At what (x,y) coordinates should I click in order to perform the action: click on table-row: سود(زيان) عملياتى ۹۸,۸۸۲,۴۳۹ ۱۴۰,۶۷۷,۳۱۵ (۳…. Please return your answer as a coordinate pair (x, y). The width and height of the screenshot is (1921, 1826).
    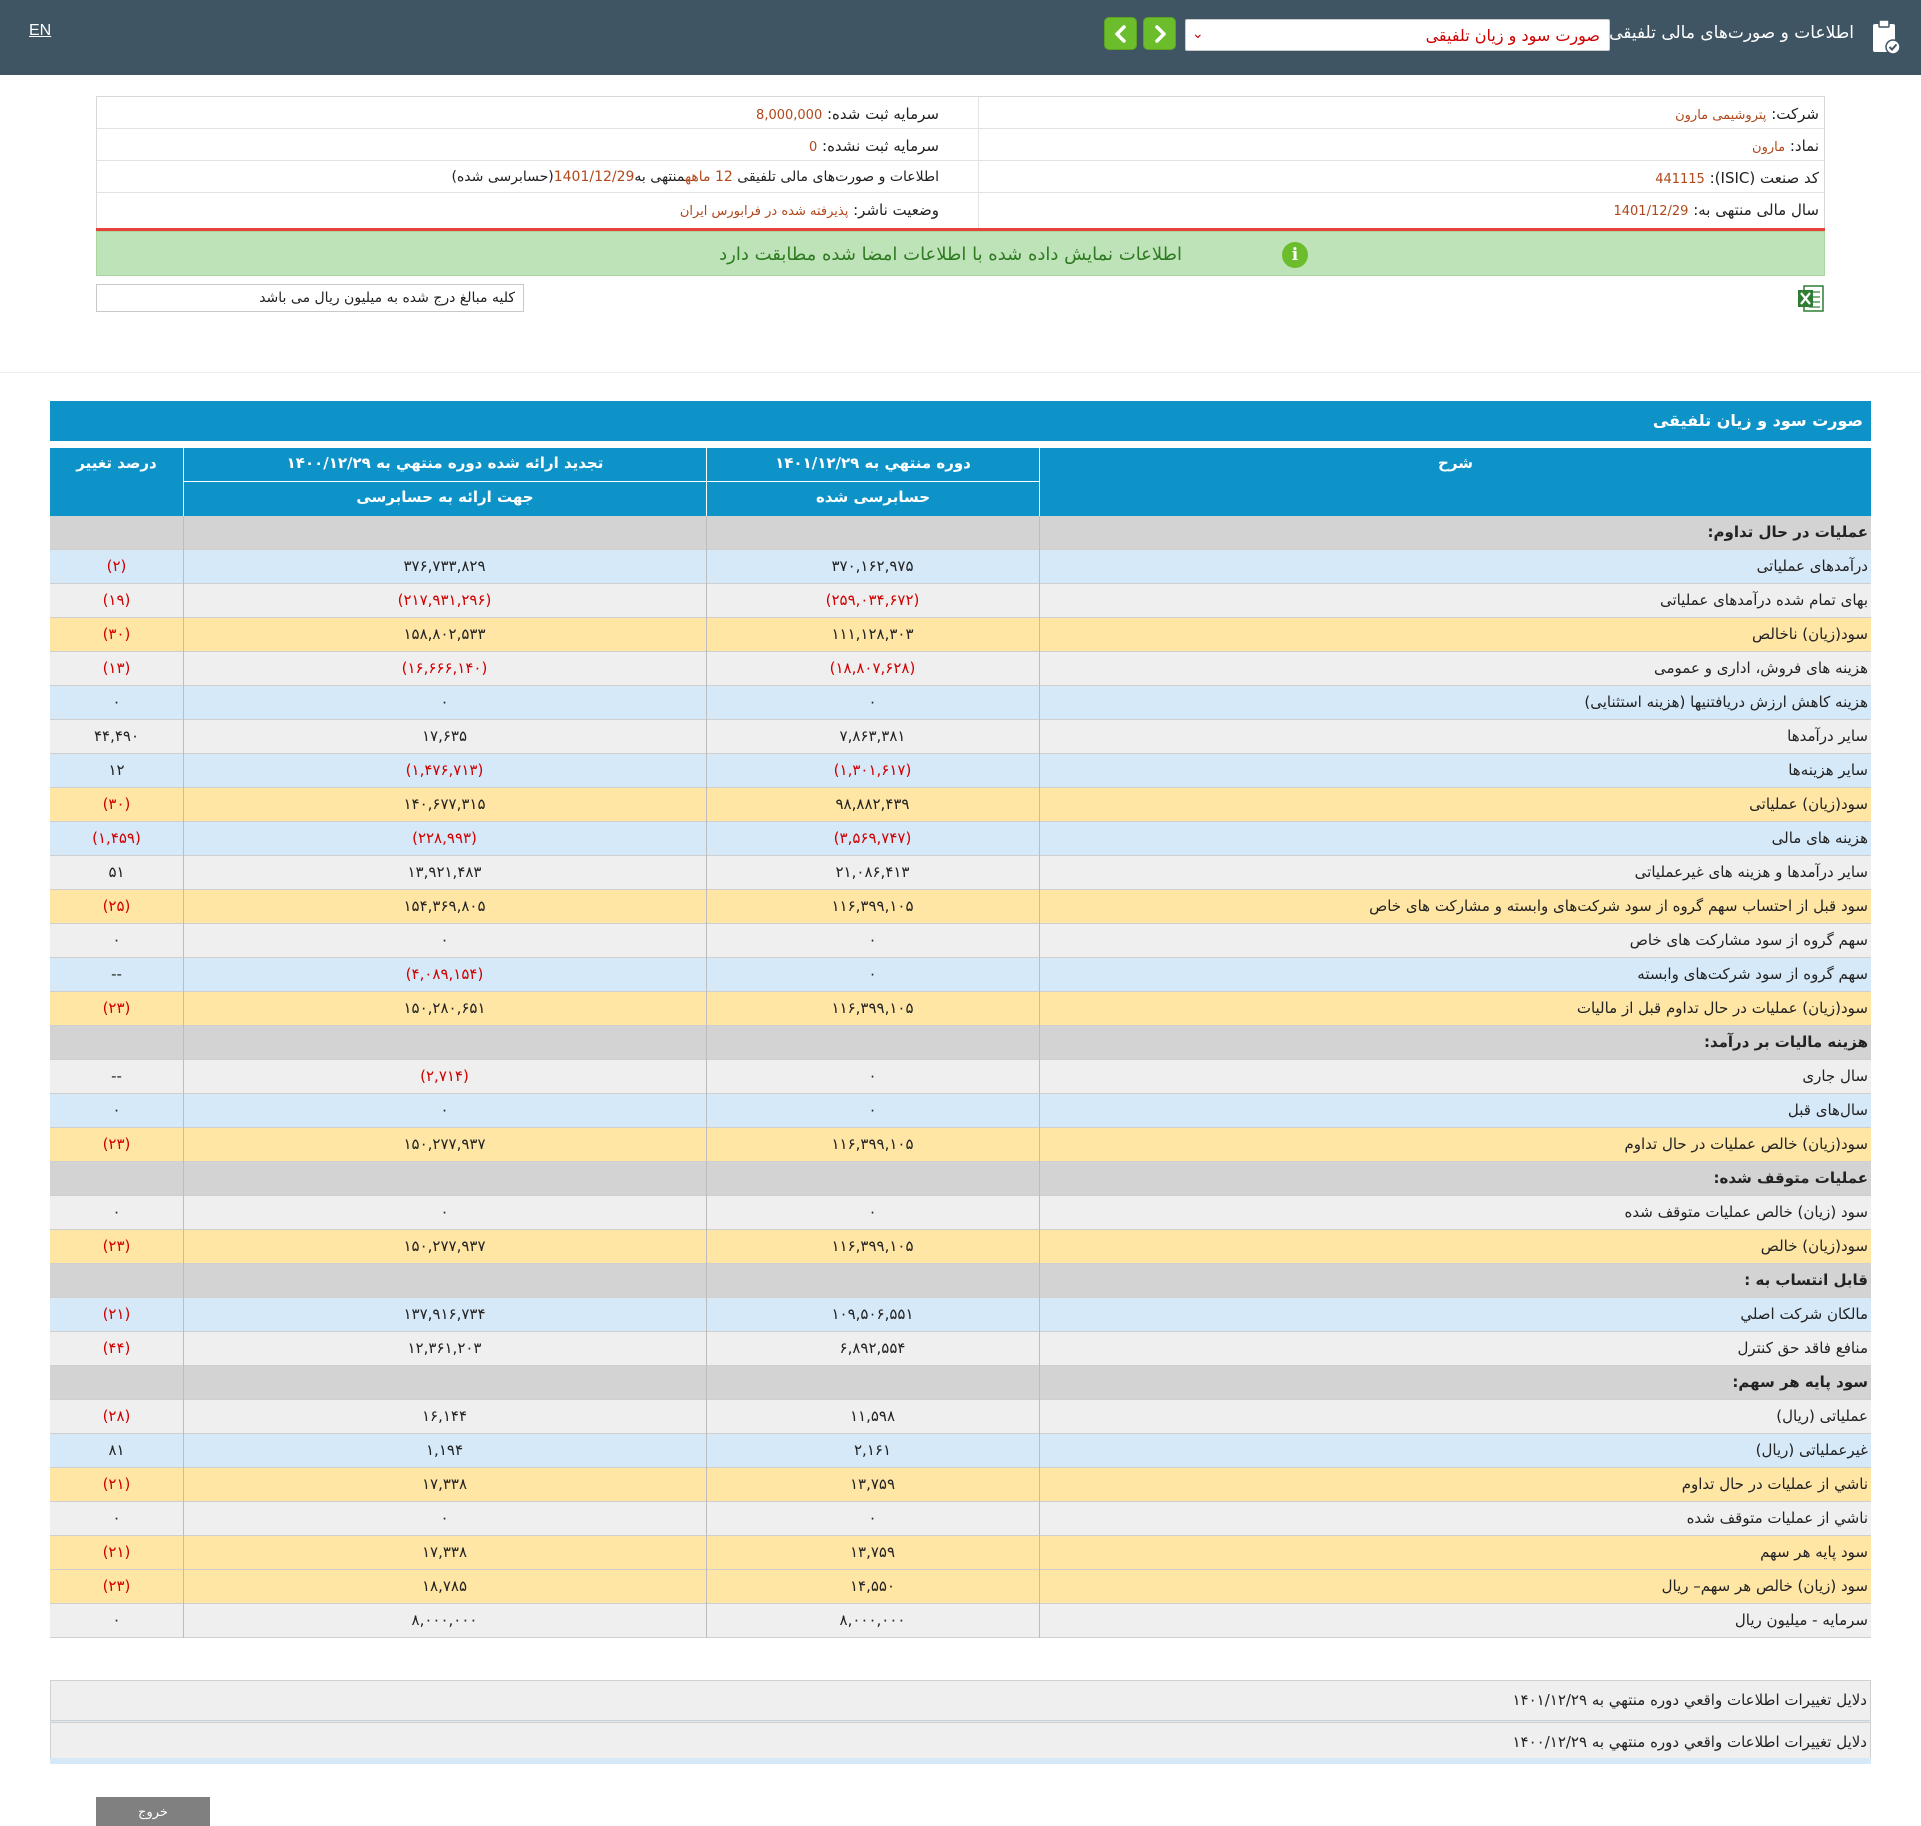
    Looking at the image, I should click on (960, 805).